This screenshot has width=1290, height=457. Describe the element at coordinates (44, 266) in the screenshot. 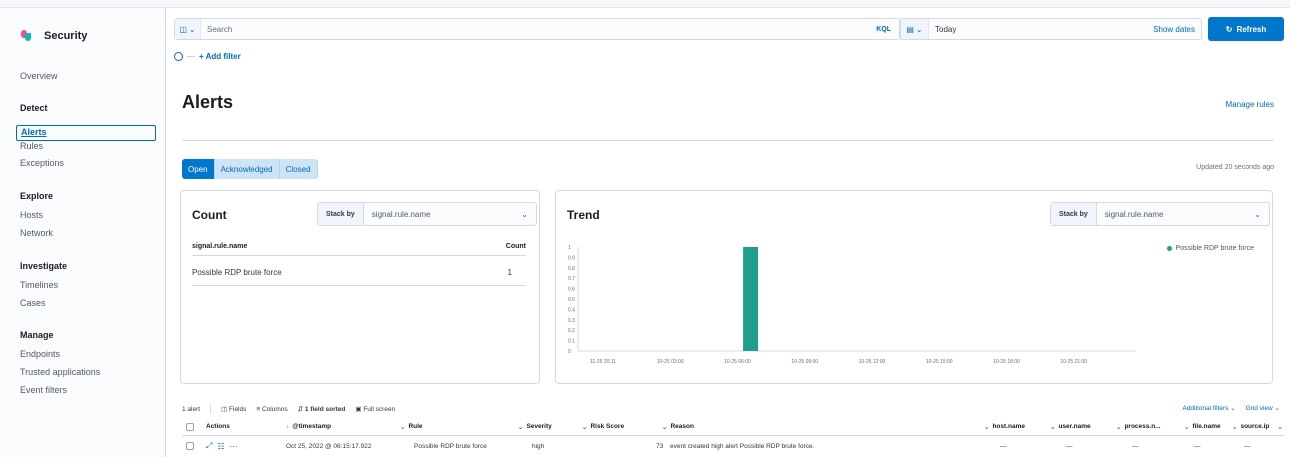

I see `sidebar-group-investigate: Investigate` at that location.